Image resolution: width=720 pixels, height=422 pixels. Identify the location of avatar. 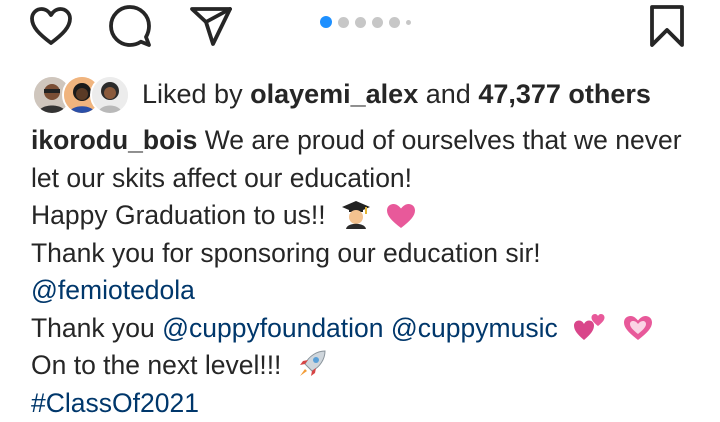
(110, 95).